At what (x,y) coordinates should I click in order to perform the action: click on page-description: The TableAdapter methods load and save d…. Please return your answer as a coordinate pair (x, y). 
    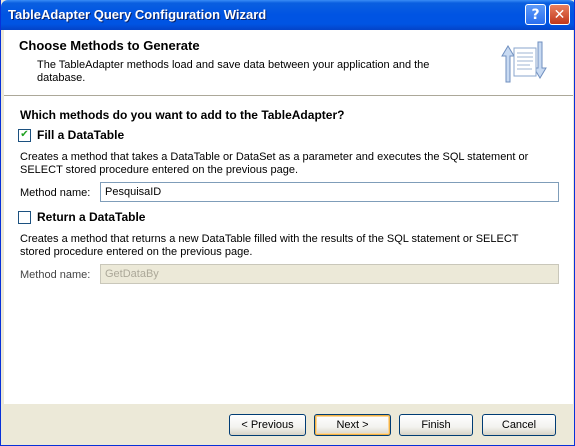
    Looking at the image, I should click on (233, 71).